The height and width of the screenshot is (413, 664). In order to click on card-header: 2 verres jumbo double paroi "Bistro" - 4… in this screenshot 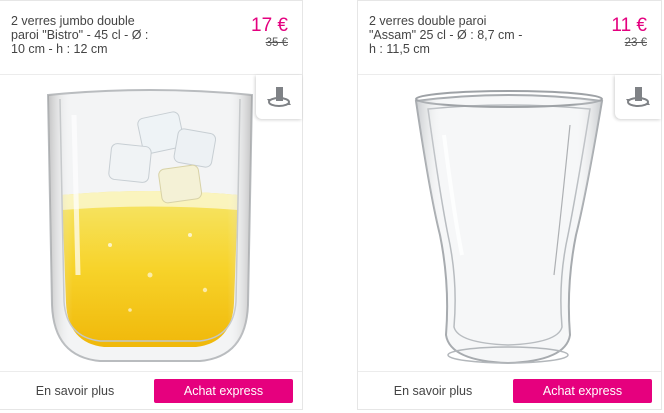, I will do `click(151, 38)`.